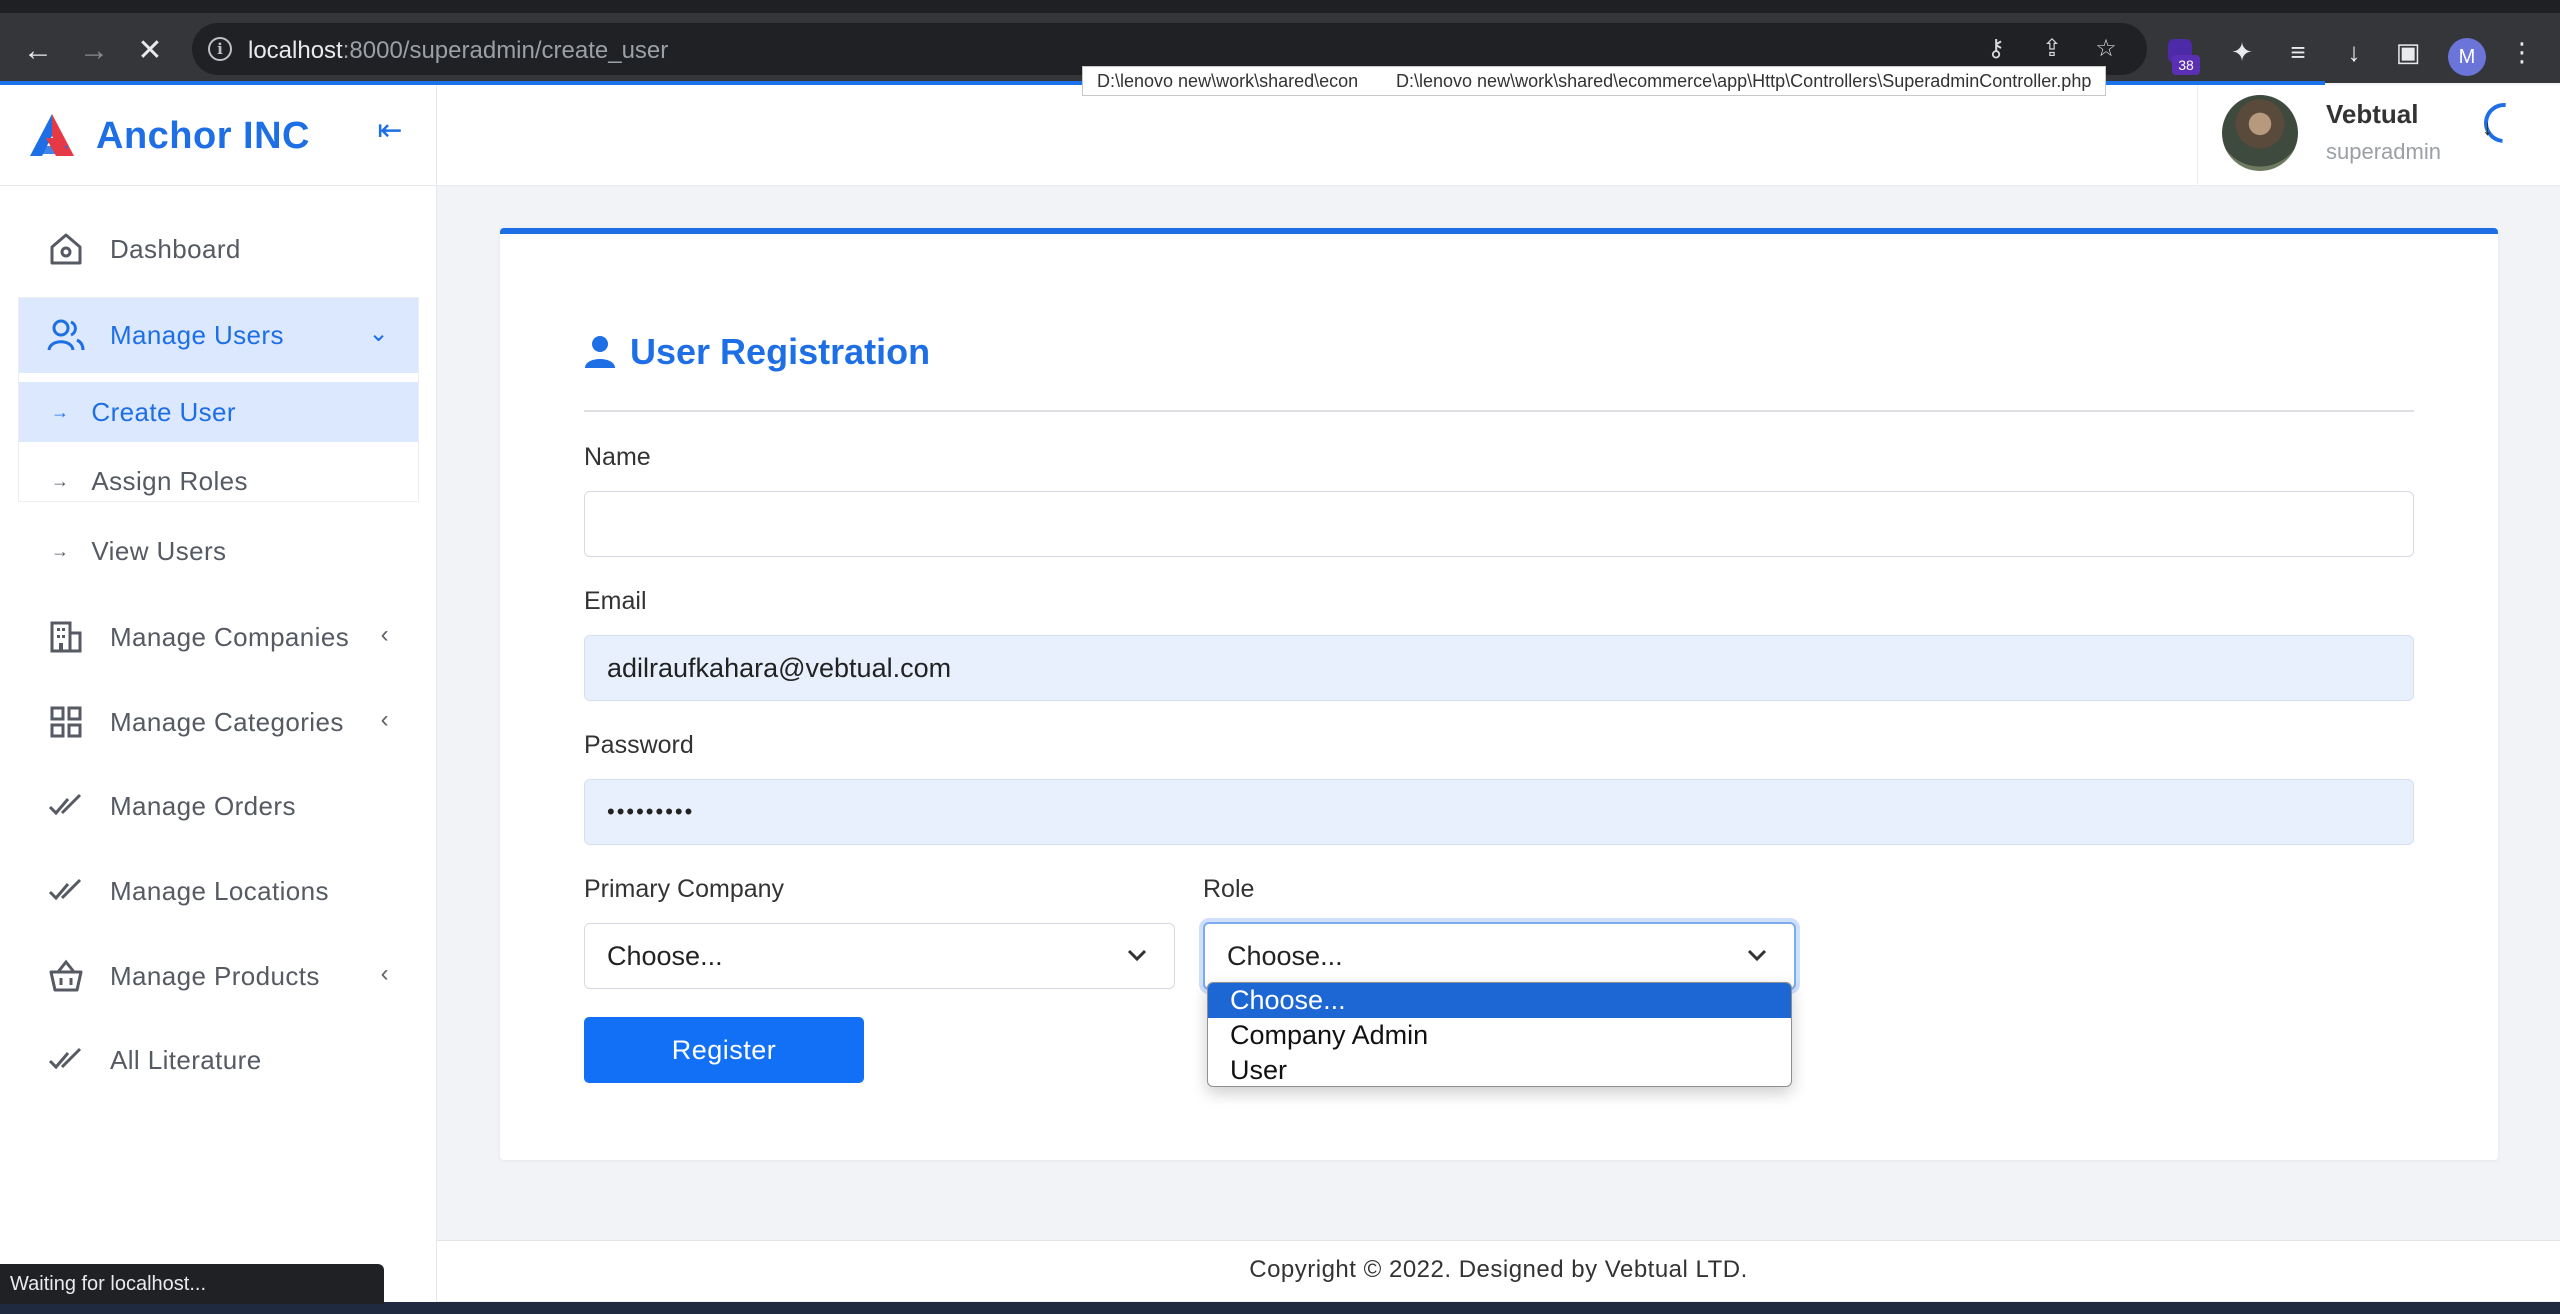 The width and height of the screenshot is (2560, 1314). Describe the element at coordinates (1499, 524) in the screenshot. I see `name-field` at that location.